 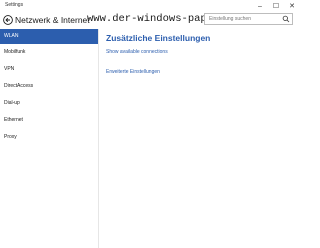 I want to click on sidebar-item-mobilfunk: Mobilfunk, so click(x=49, y=52).